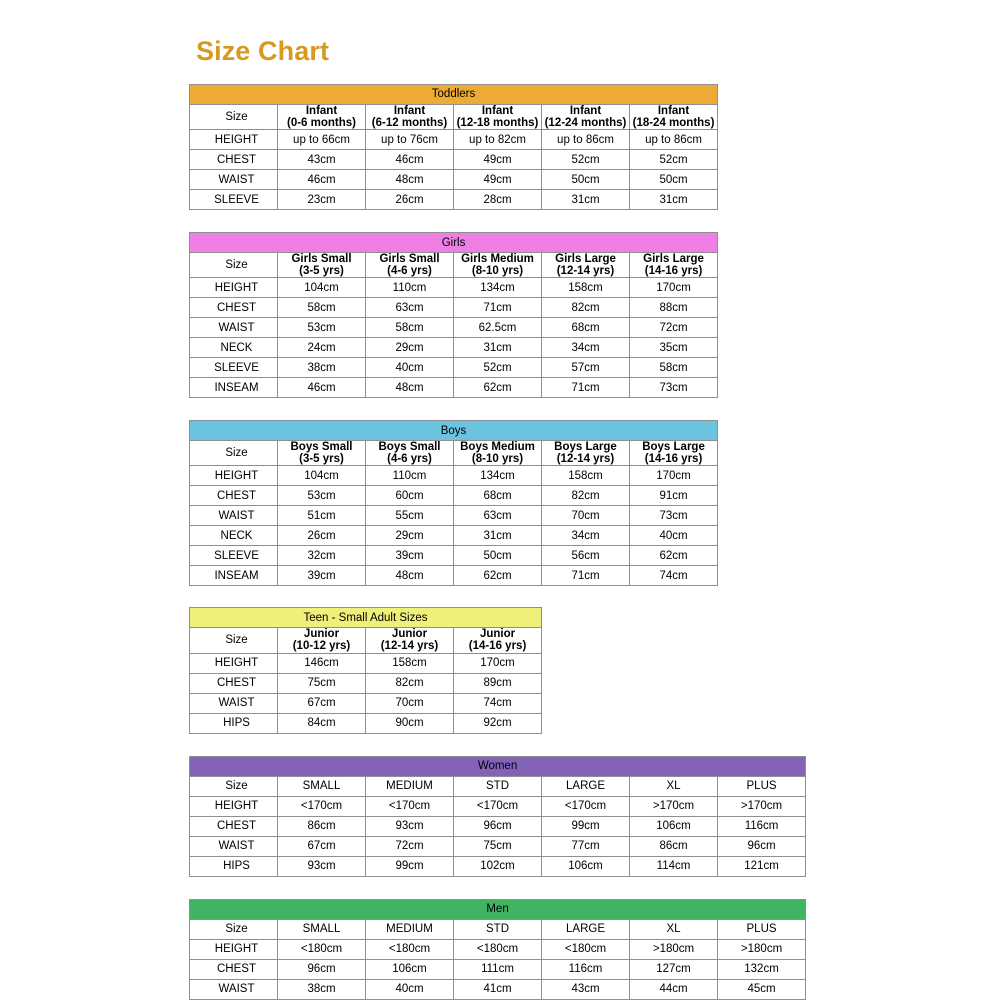 This screenshot has height=1000, width=1000. What do you see at coordinates (497, 536) in the screenshot?
I see `table-cell: 31cm` at bounding box center [497, 536].